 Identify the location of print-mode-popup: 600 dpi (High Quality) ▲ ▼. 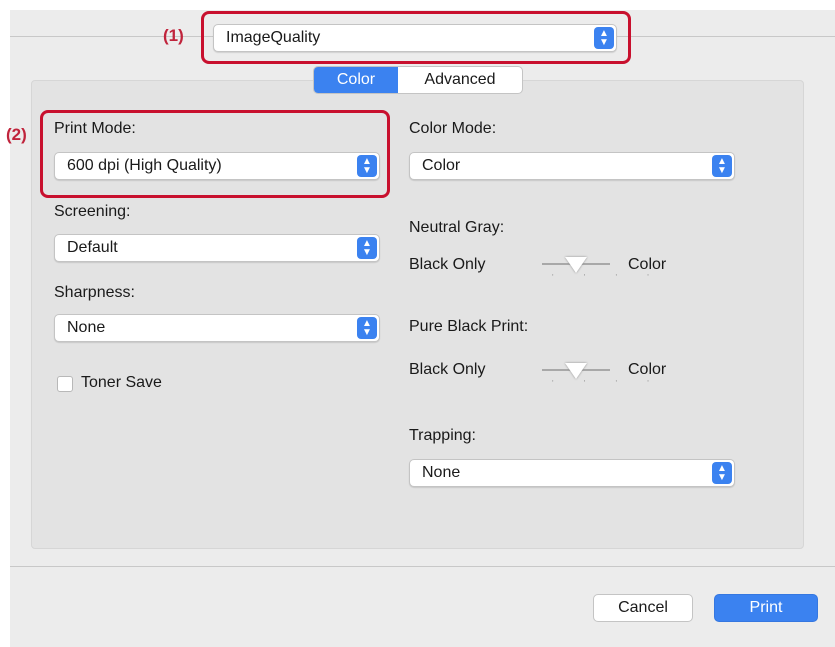
(217, 166).